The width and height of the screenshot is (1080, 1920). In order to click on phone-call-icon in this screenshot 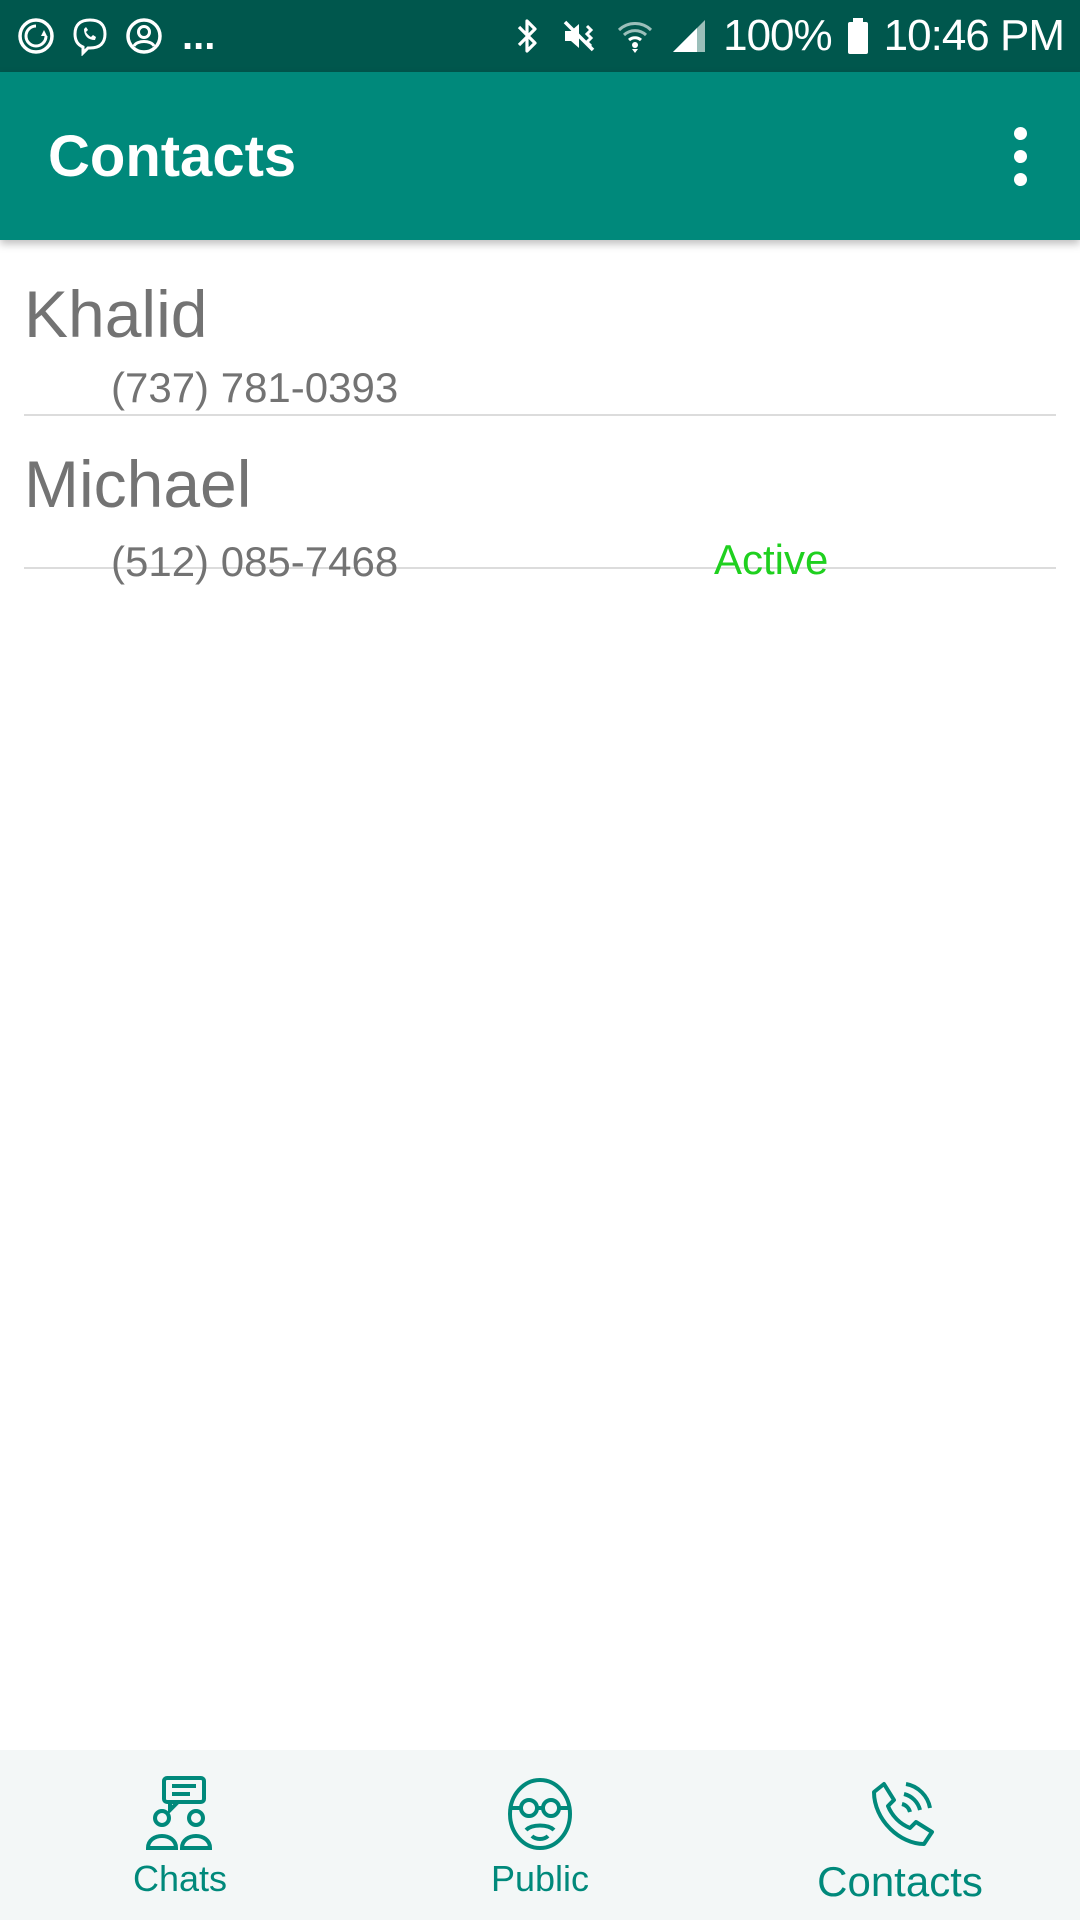, I will do `click(900, 1814)`.